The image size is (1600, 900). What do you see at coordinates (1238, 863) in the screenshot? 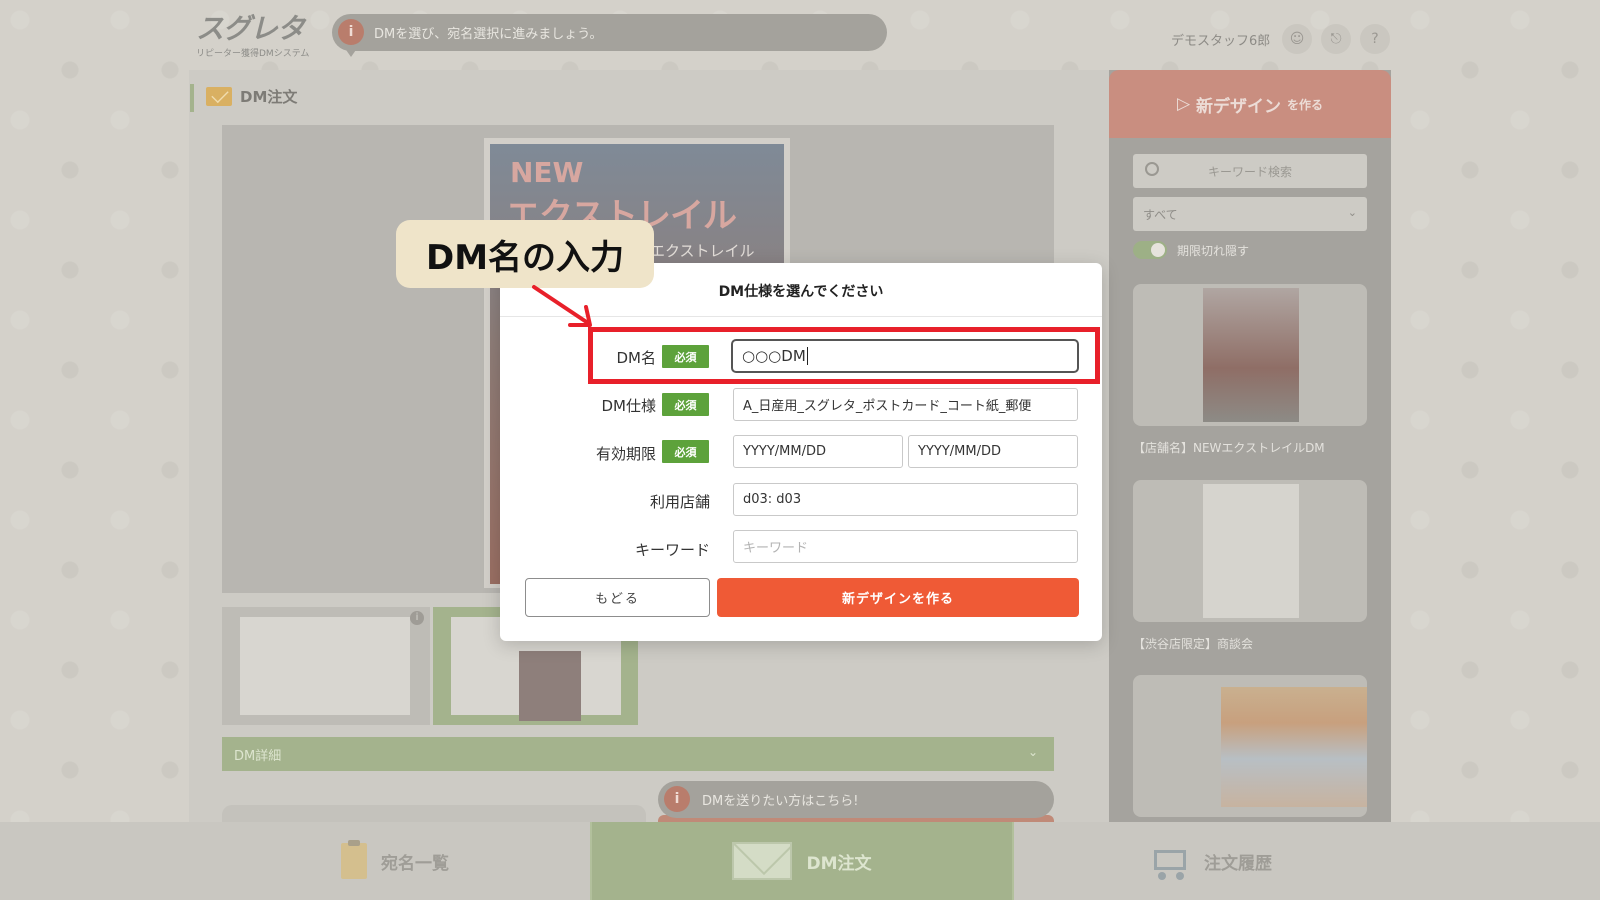
I see `nav-label: 注文履歴` at bounding box center [1238, 863].